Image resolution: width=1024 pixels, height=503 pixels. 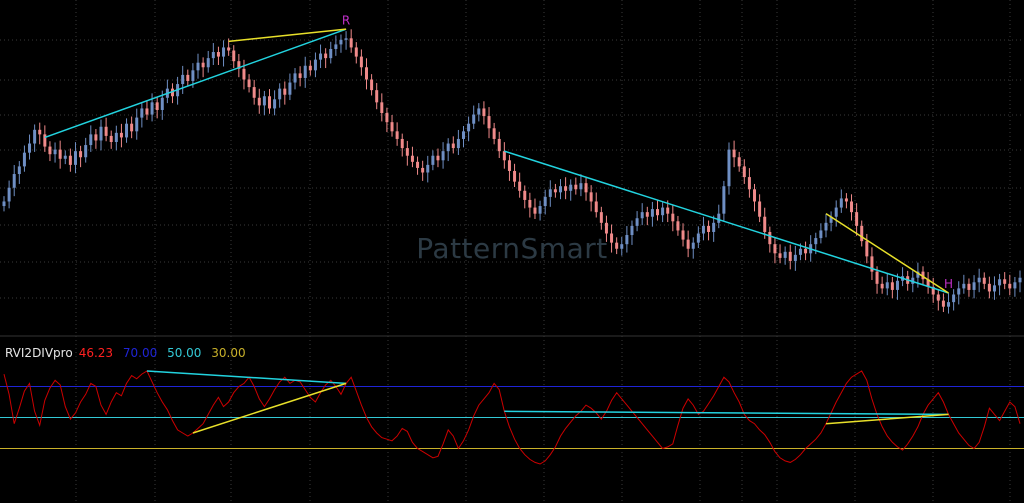 What do you see at coordinates (948, 284) in the screenshot?
I see `pattern-marker-label: H` at bounding box center [948, 284].